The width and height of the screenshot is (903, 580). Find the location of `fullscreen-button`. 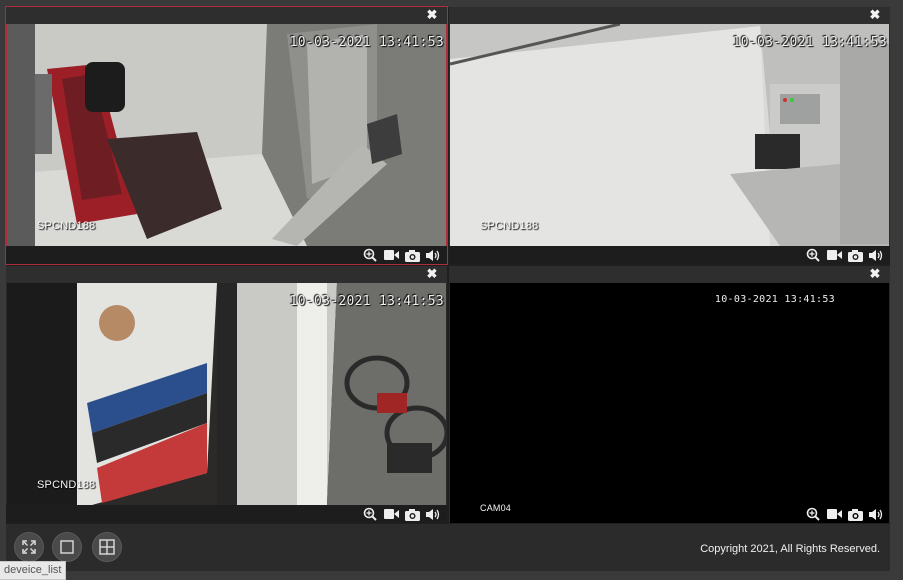

fullscreen-button is located at coordinates (29, 547).